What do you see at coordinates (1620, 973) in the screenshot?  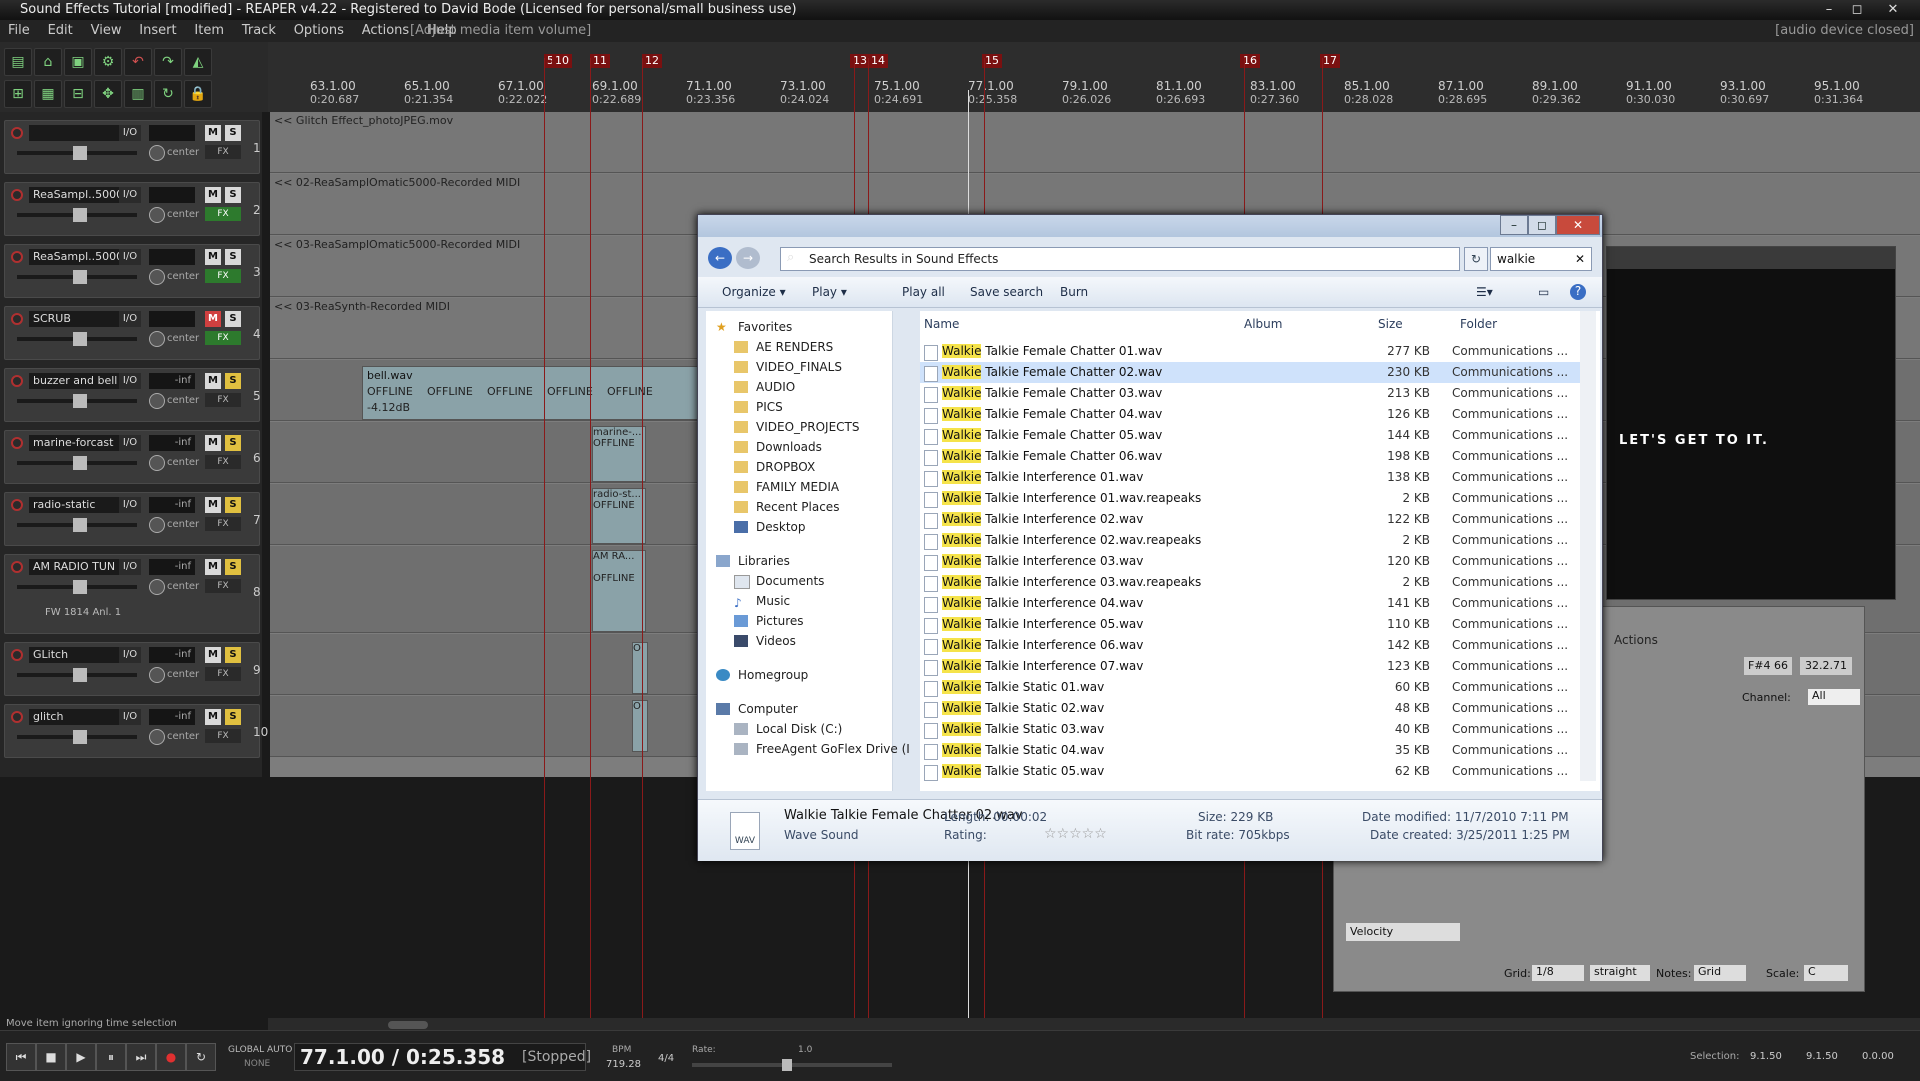 I see `swing-select: straight` at bounding box center [1620, 973].